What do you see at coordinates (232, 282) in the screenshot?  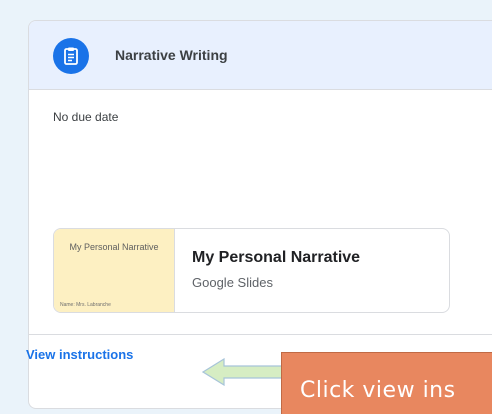 I see `attachment-type: Google Slides` at bounding box center [232, 282].